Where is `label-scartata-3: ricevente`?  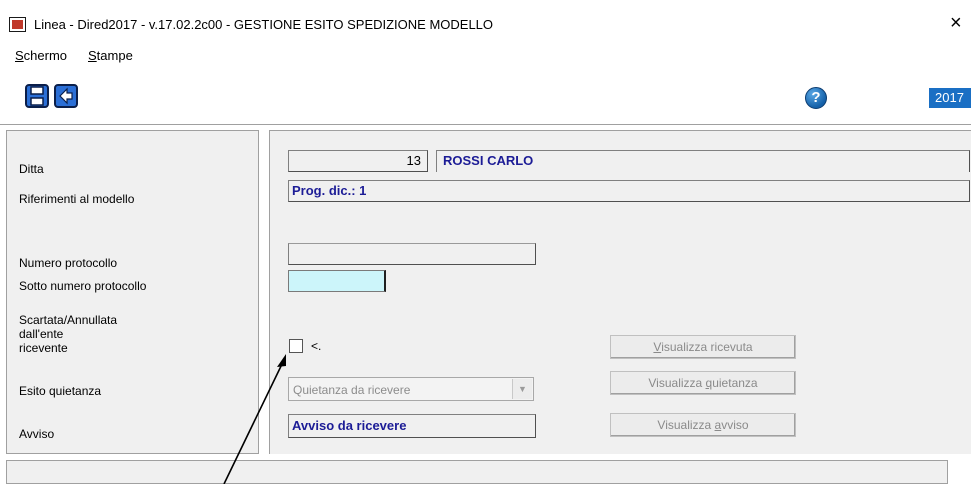
label-scartata-3: ricevente is located at coordinates (43, 348).